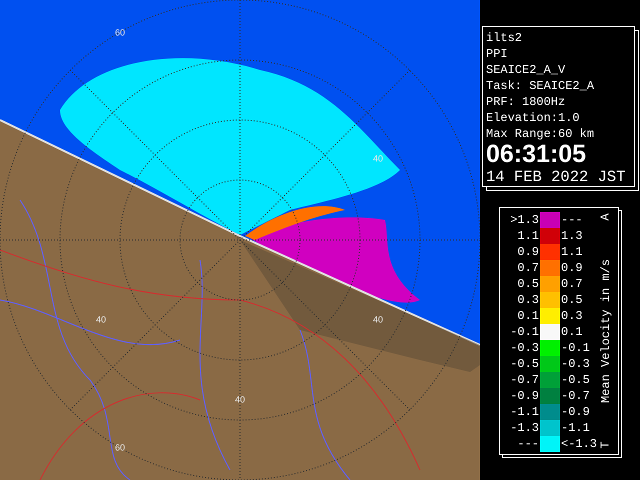 This screenshot has width=640, height=480. I want to click on info-line: Elevation:1.0, so click(533, 118).